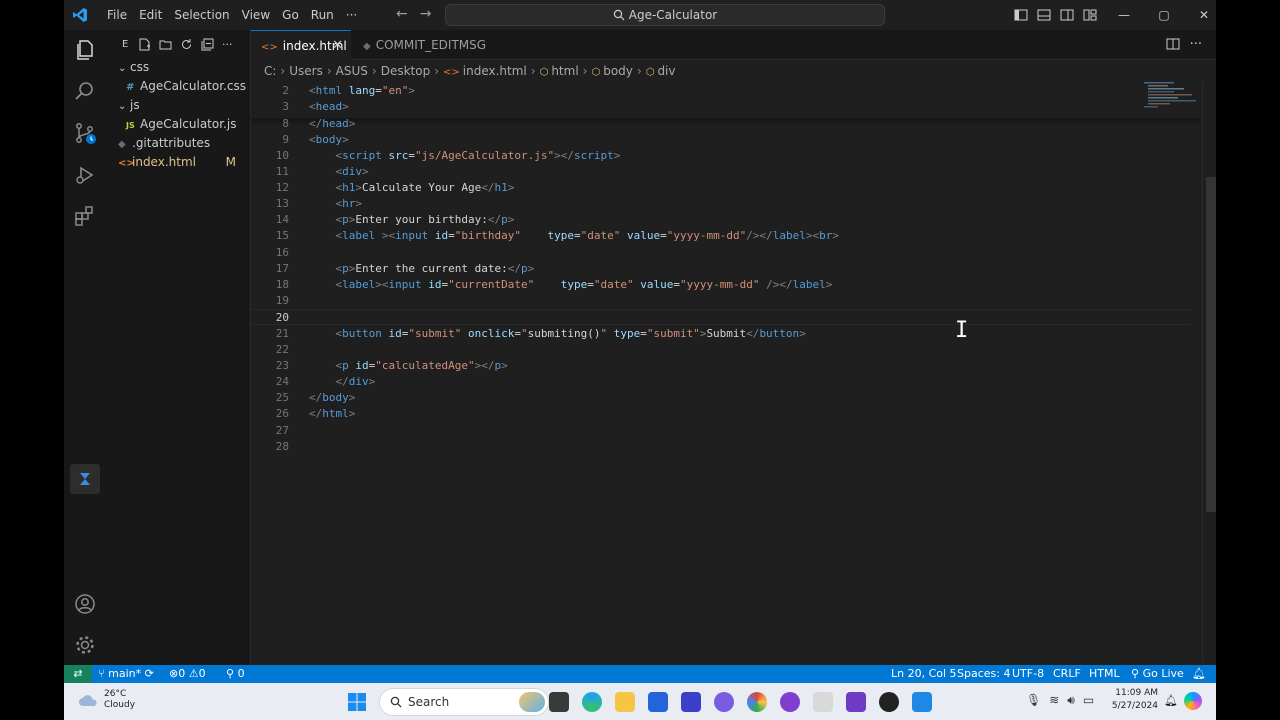 Image resolution: width=1280 pixels, height=720 pixels. What do you see at coordinates (126, 674) in the screenshot?
I see `branch-status: ⑂ main* ⟳` at bounding box center [126, 674].